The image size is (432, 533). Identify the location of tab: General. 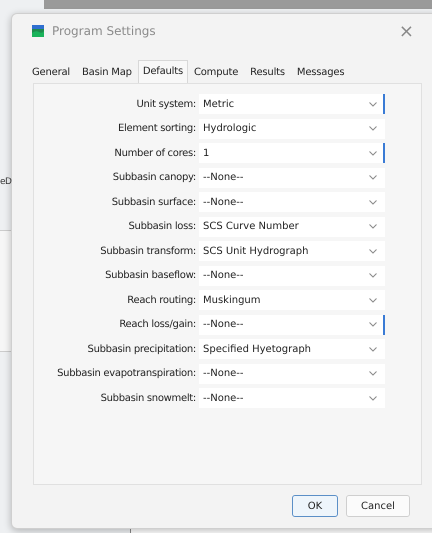
(51, 72).